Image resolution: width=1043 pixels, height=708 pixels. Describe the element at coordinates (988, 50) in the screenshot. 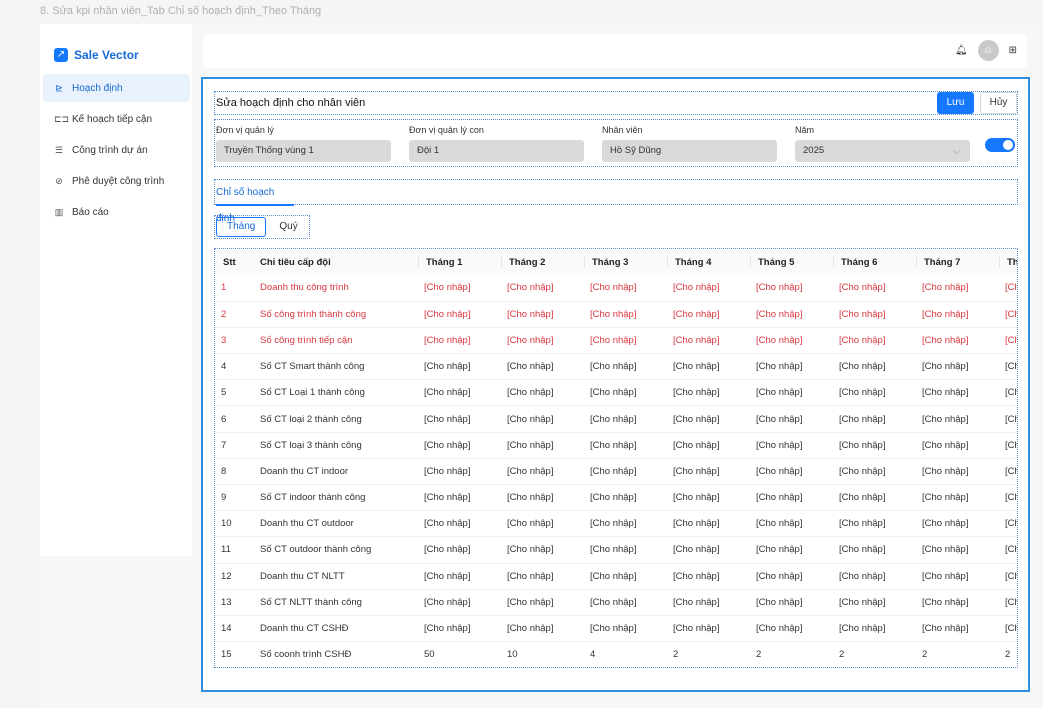

I see `avatar: ⍝` at that location.